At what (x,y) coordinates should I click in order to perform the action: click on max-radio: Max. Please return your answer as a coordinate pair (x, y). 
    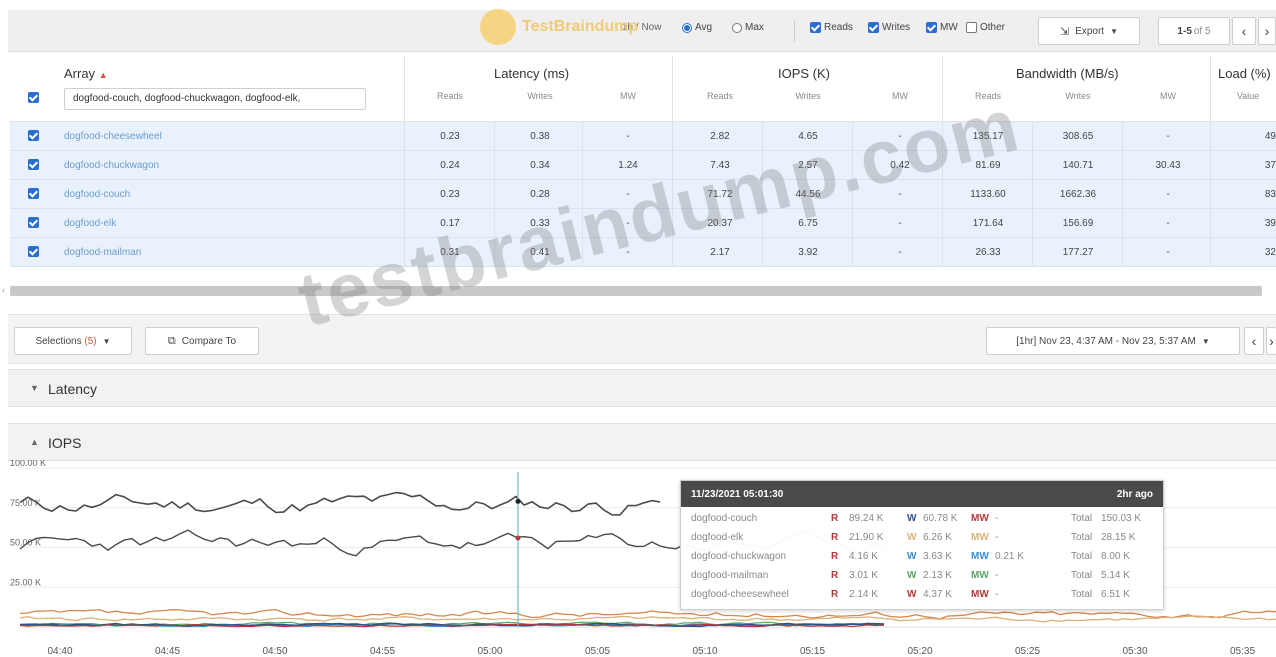
    Looking at the image, I should click on (748, 27).